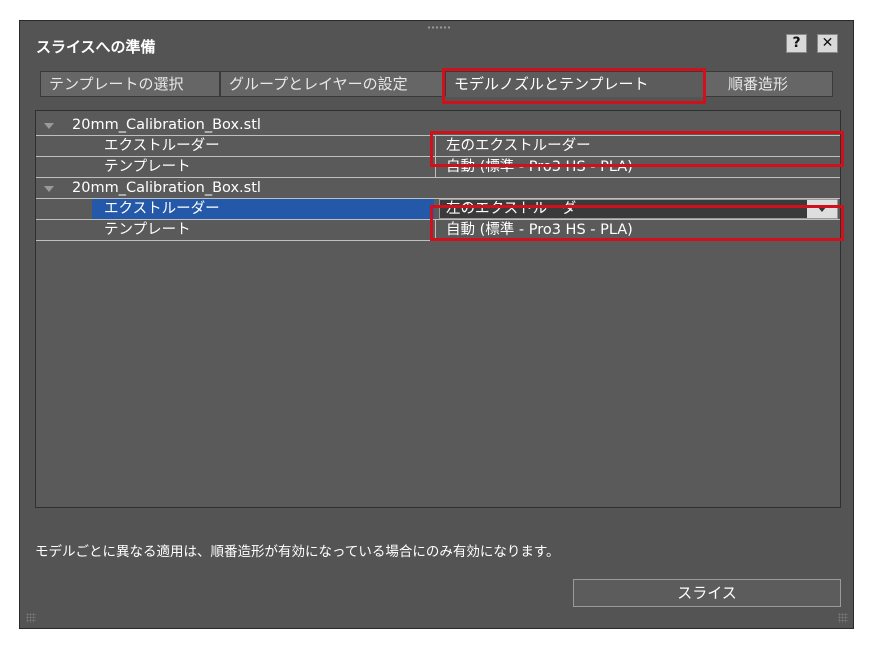 Image resolution: width=872 pixels, height=648 pixels. I want to click on extruder-dropdown-value: 左のエクストルーダー, so click(518, 209).